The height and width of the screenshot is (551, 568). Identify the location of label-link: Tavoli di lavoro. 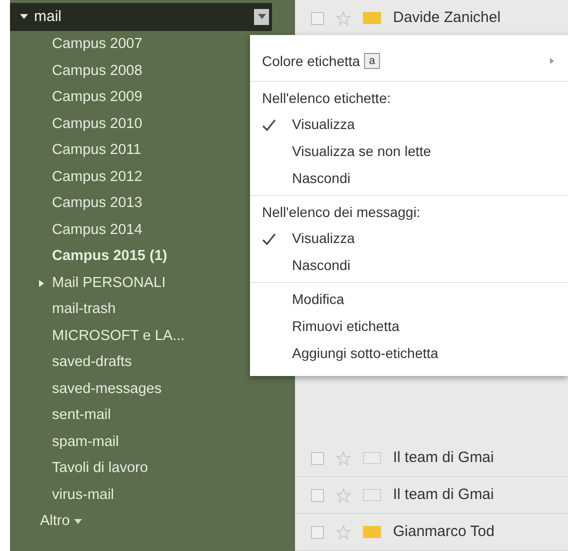
(100, 469).